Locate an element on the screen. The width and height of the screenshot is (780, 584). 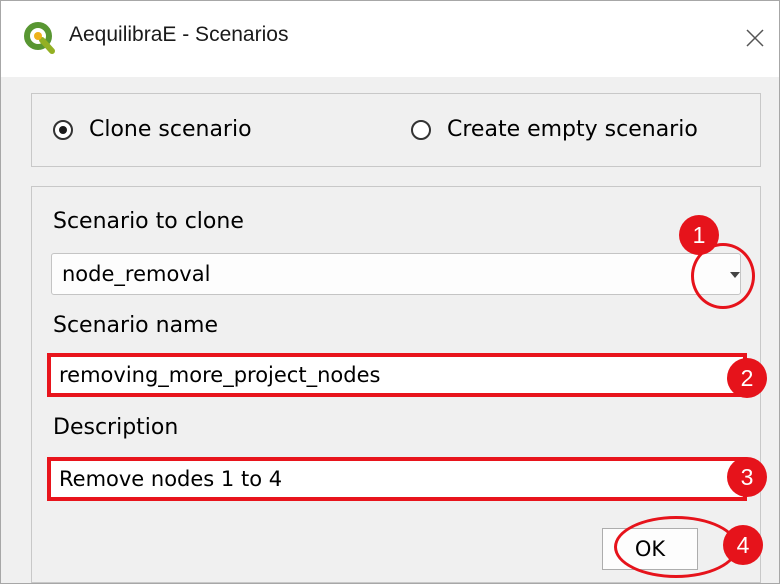
create-empty-scenario-label: Create empty scenario is located at coordinates (572, 129).